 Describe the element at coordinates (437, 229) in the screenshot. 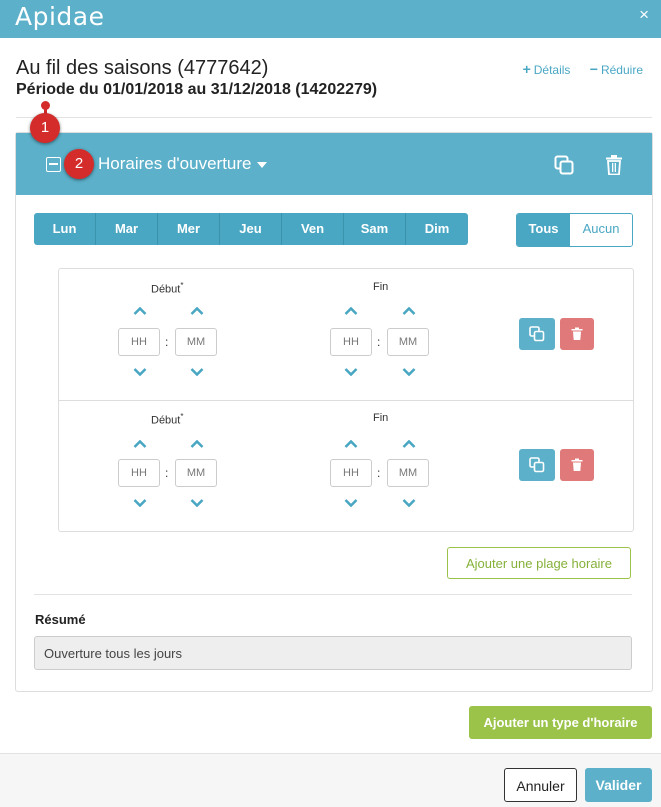

I see `day-dim: Dim` at that location.